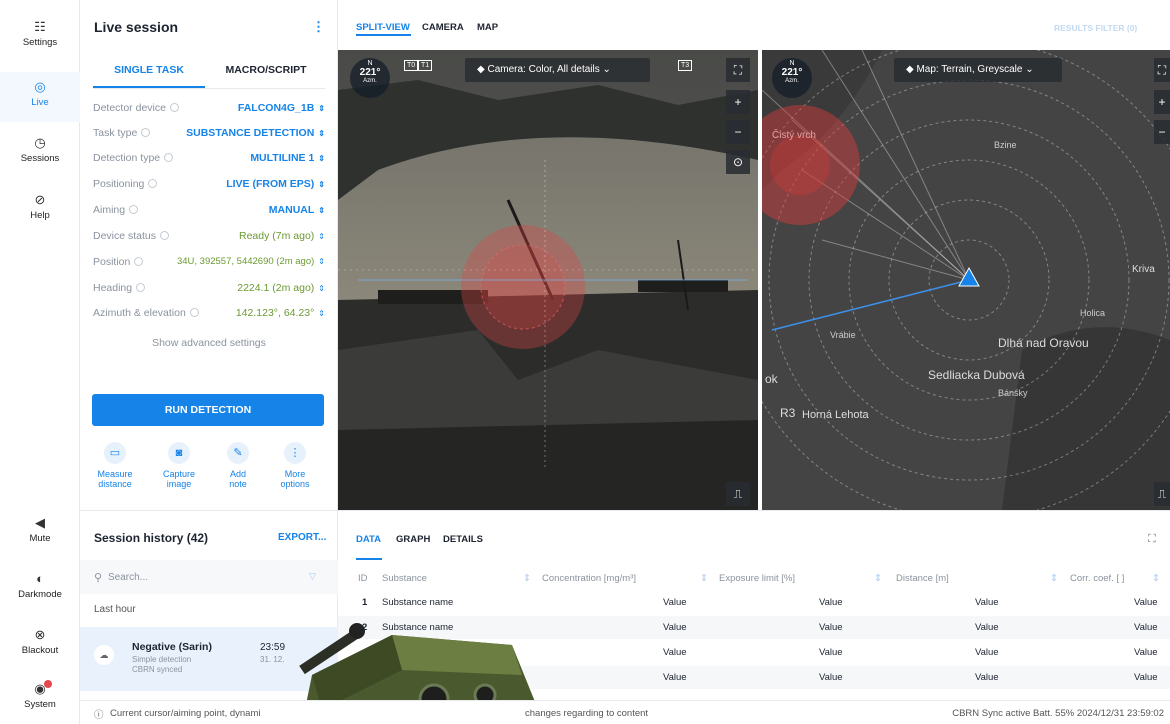 The width and height of the screenshot is (1170, 724). Describe the element at coordinates (788, 413) in the screenshot. I see `map-label: R3` at that location.